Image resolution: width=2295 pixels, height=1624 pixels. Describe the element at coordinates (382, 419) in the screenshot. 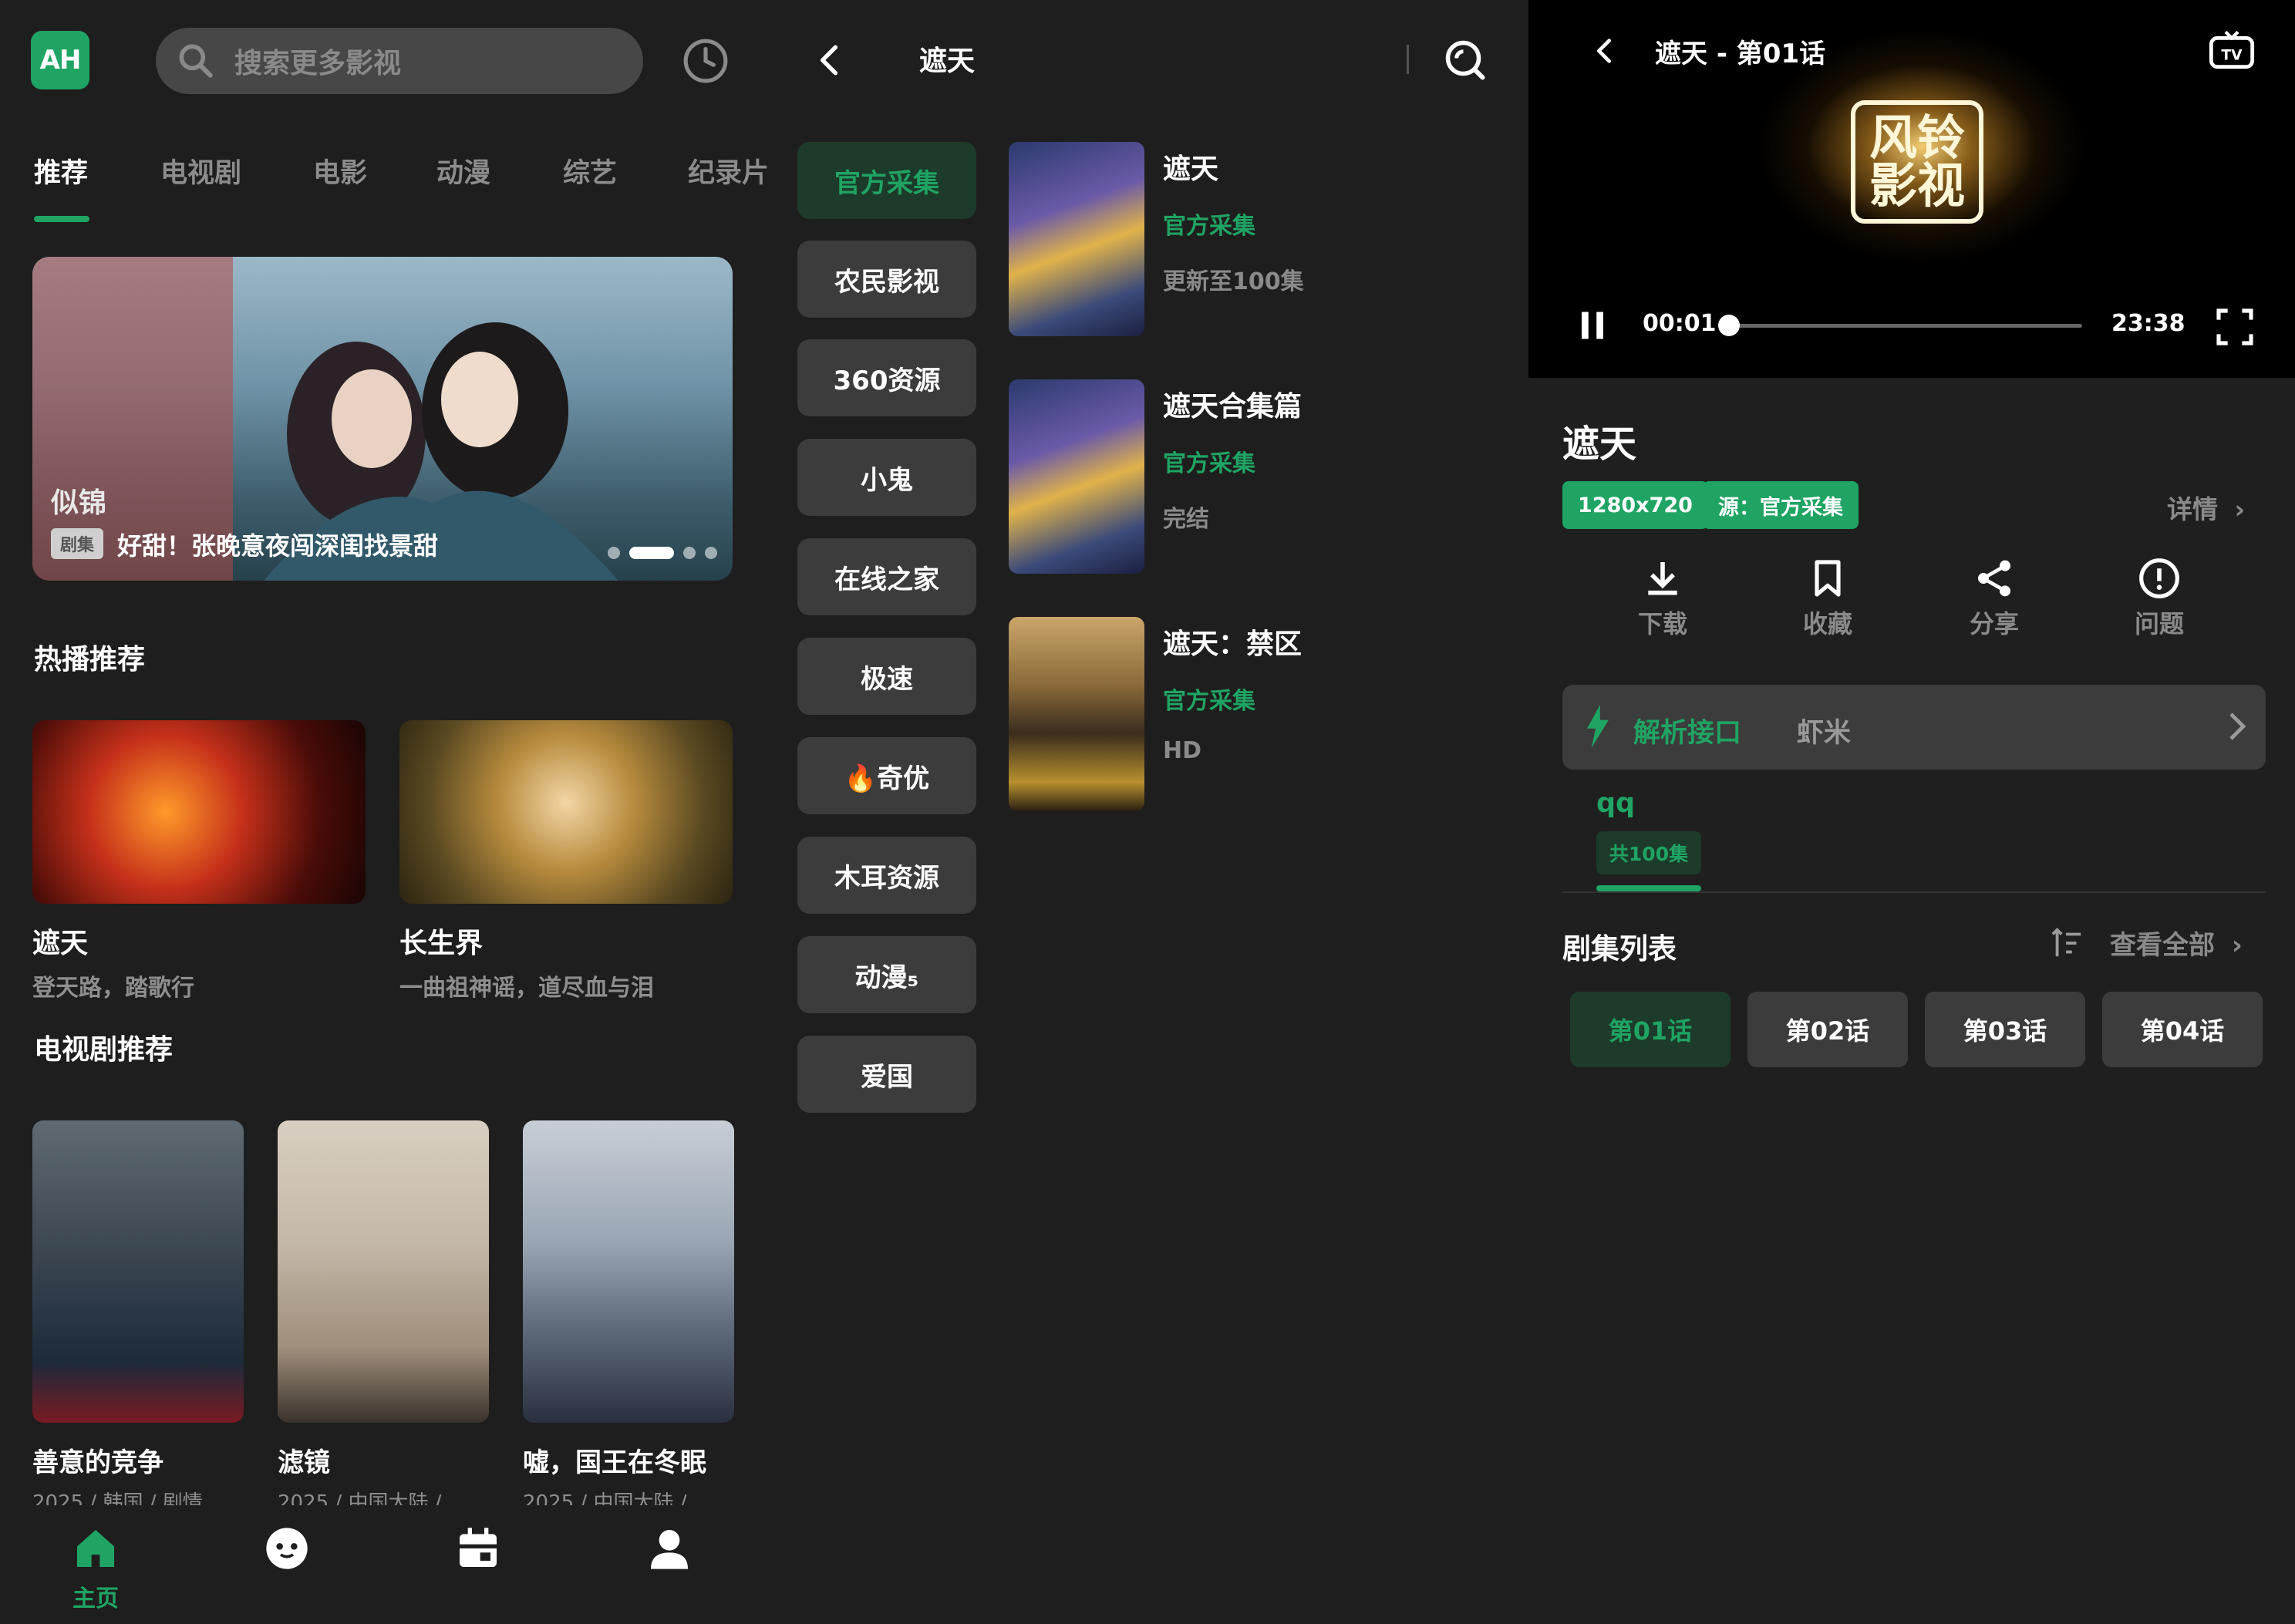

I see `hero-banner: 似锦 剧集 好甜！张晚意夜闯深闺找景甜` at that location.